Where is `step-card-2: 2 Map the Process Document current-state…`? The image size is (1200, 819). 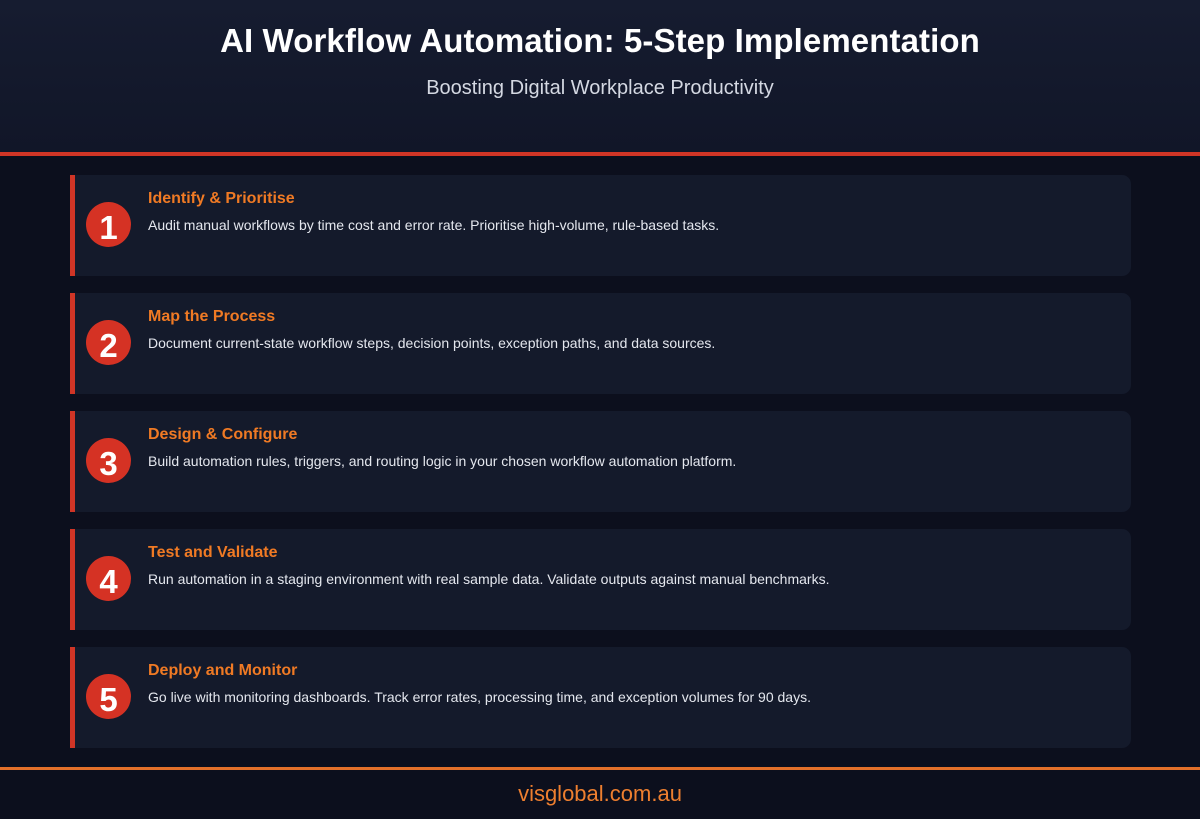 step-card-2: 2 Map the Process Document current-state… is located at coordinates (600, 343).